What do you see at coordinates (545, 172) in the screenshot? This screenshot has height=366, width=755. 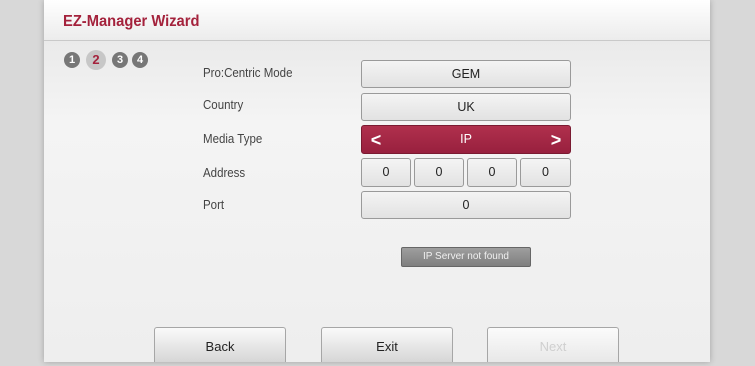 I see `address-octet-4: 0` at bounding box center [545, 172].